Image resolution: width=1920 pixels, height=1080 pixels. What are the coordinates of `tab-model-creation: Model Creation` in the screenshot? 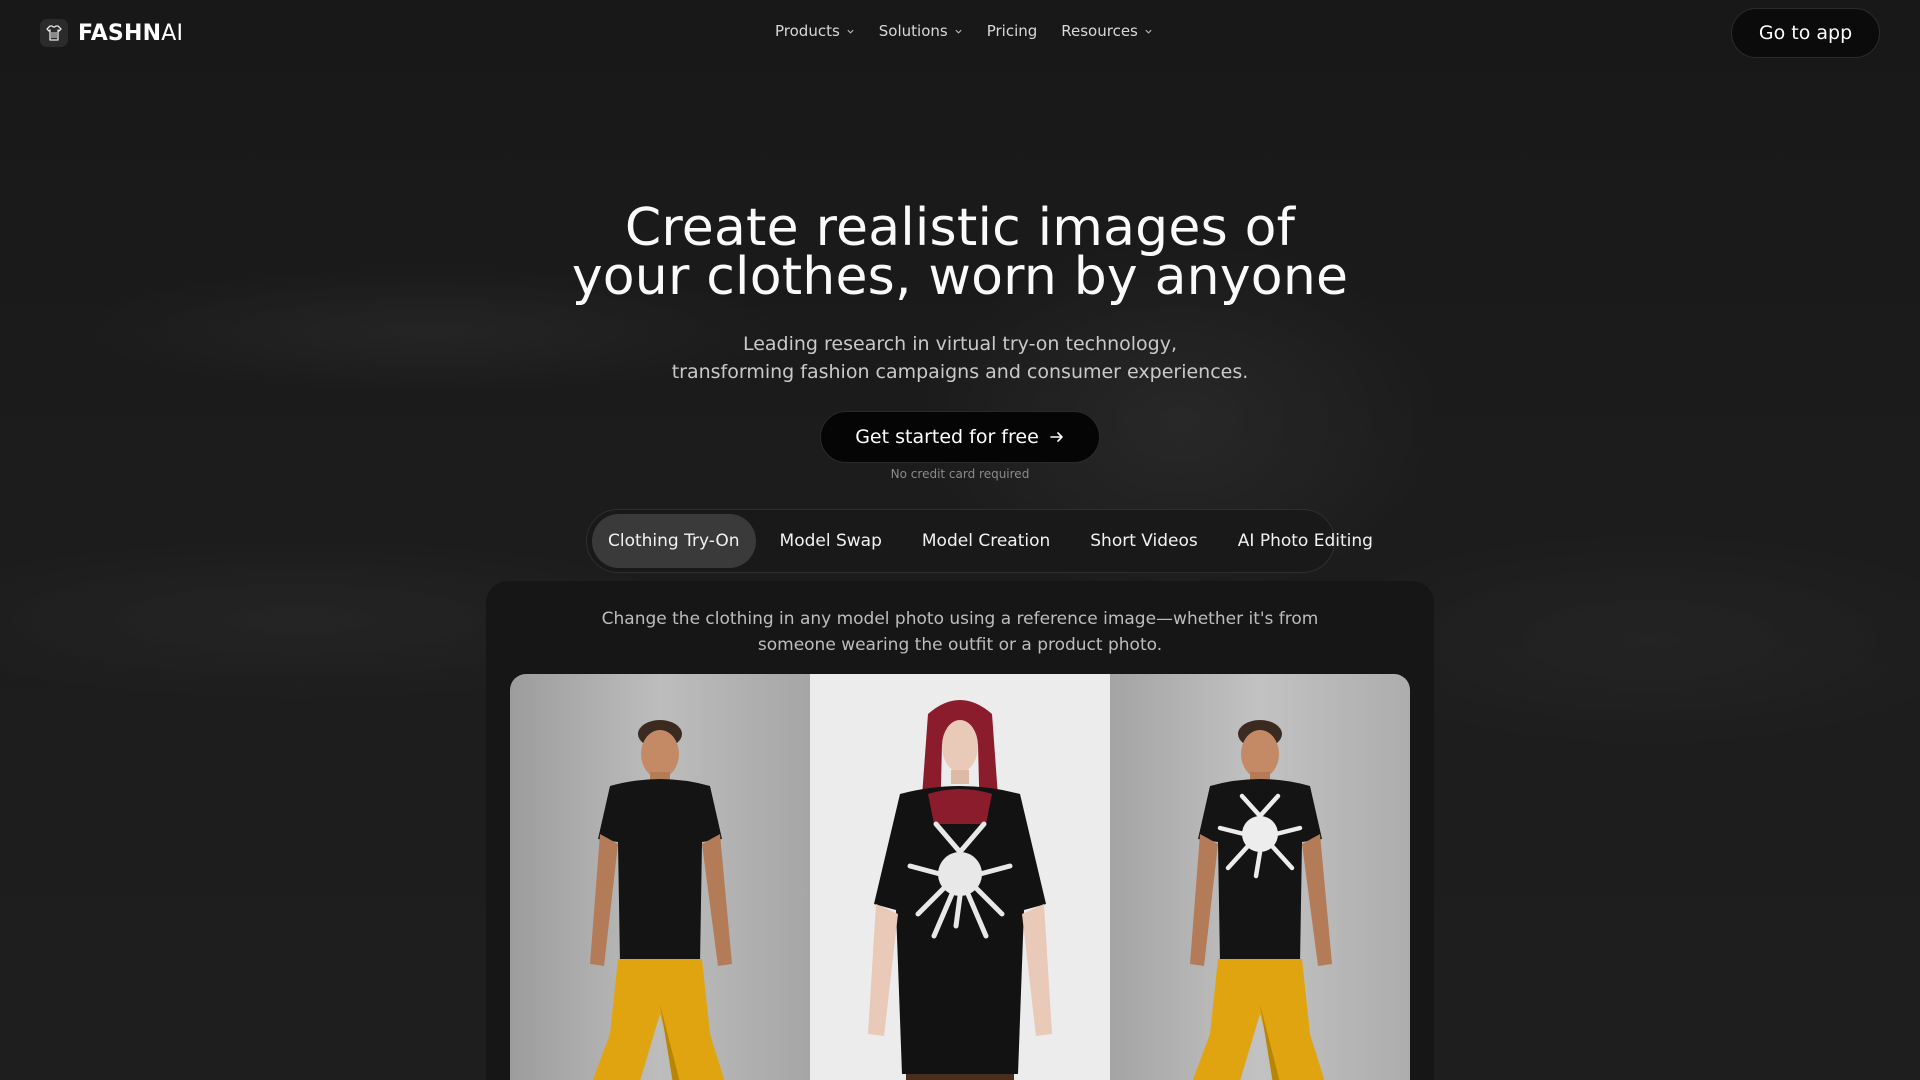 It's located at (986, 541).